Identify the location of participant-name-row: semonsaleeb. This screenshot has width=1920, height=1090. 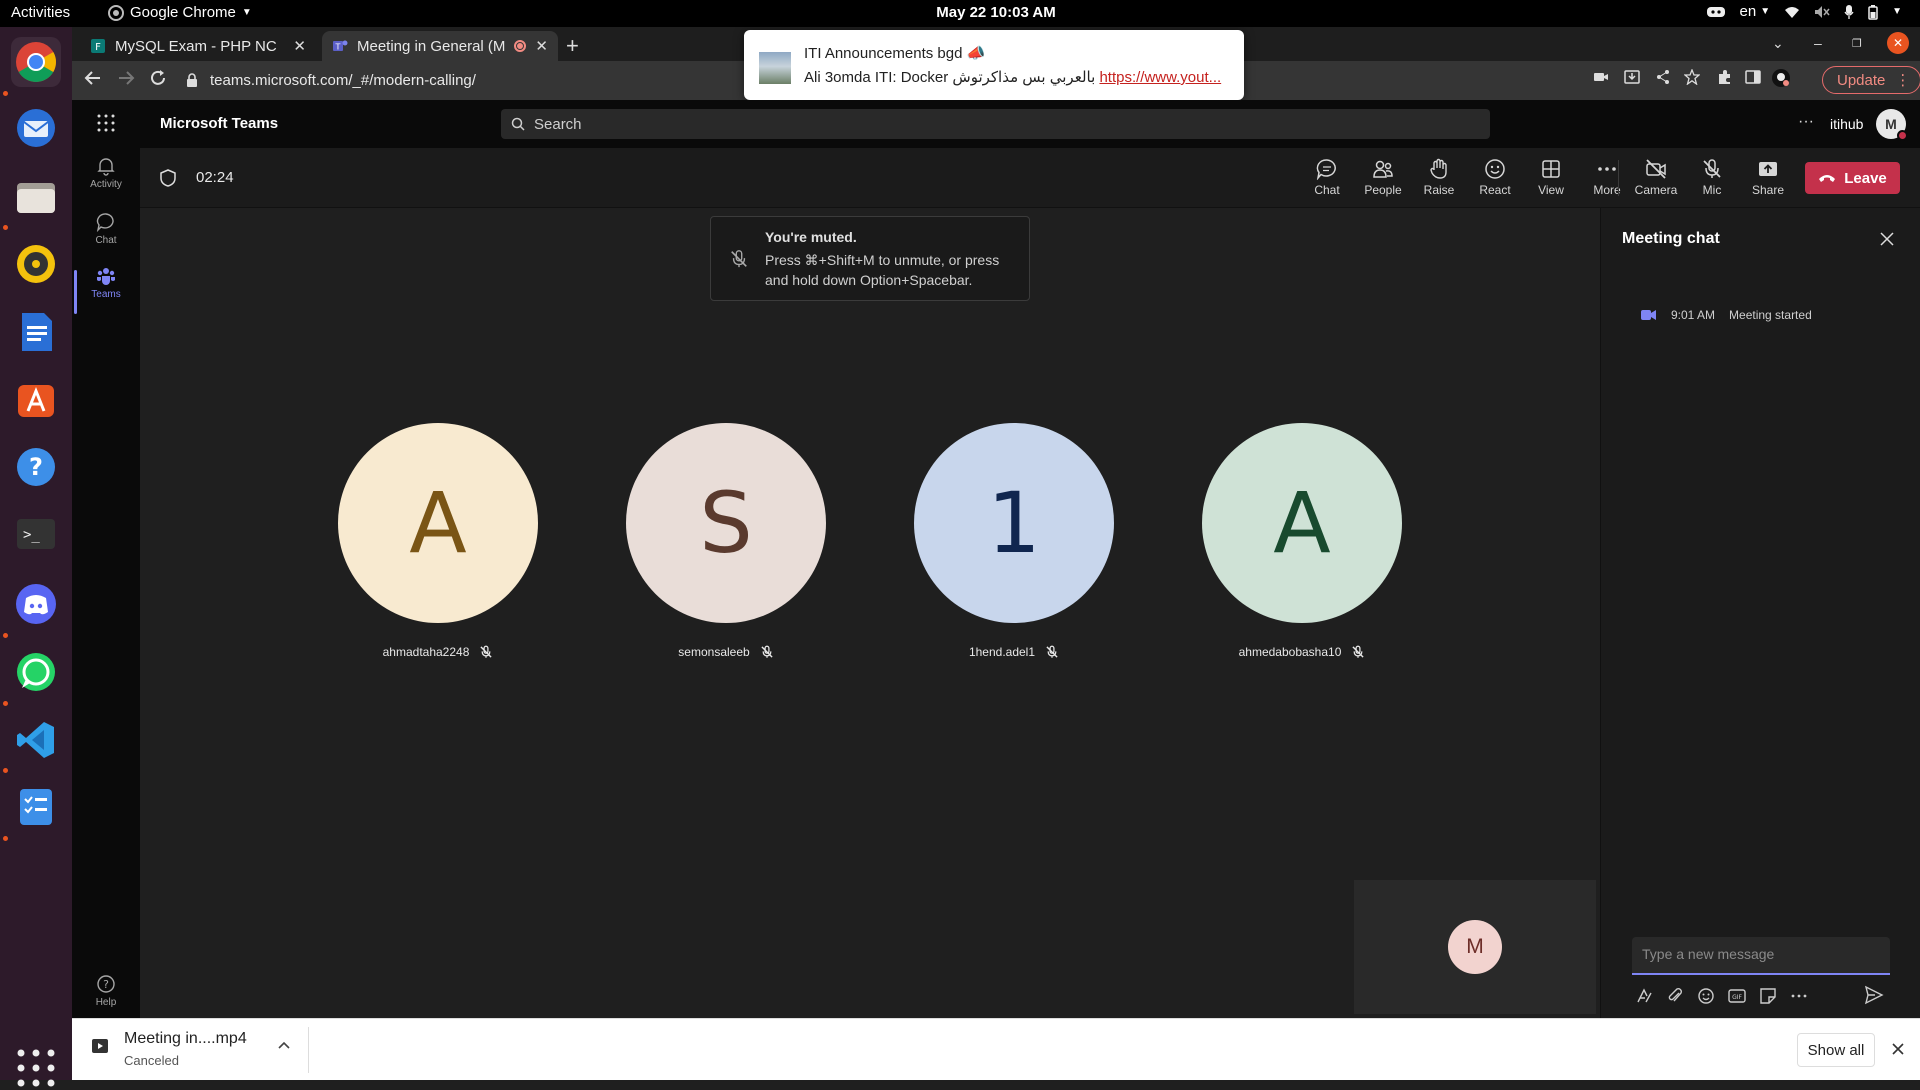
(726, 652).